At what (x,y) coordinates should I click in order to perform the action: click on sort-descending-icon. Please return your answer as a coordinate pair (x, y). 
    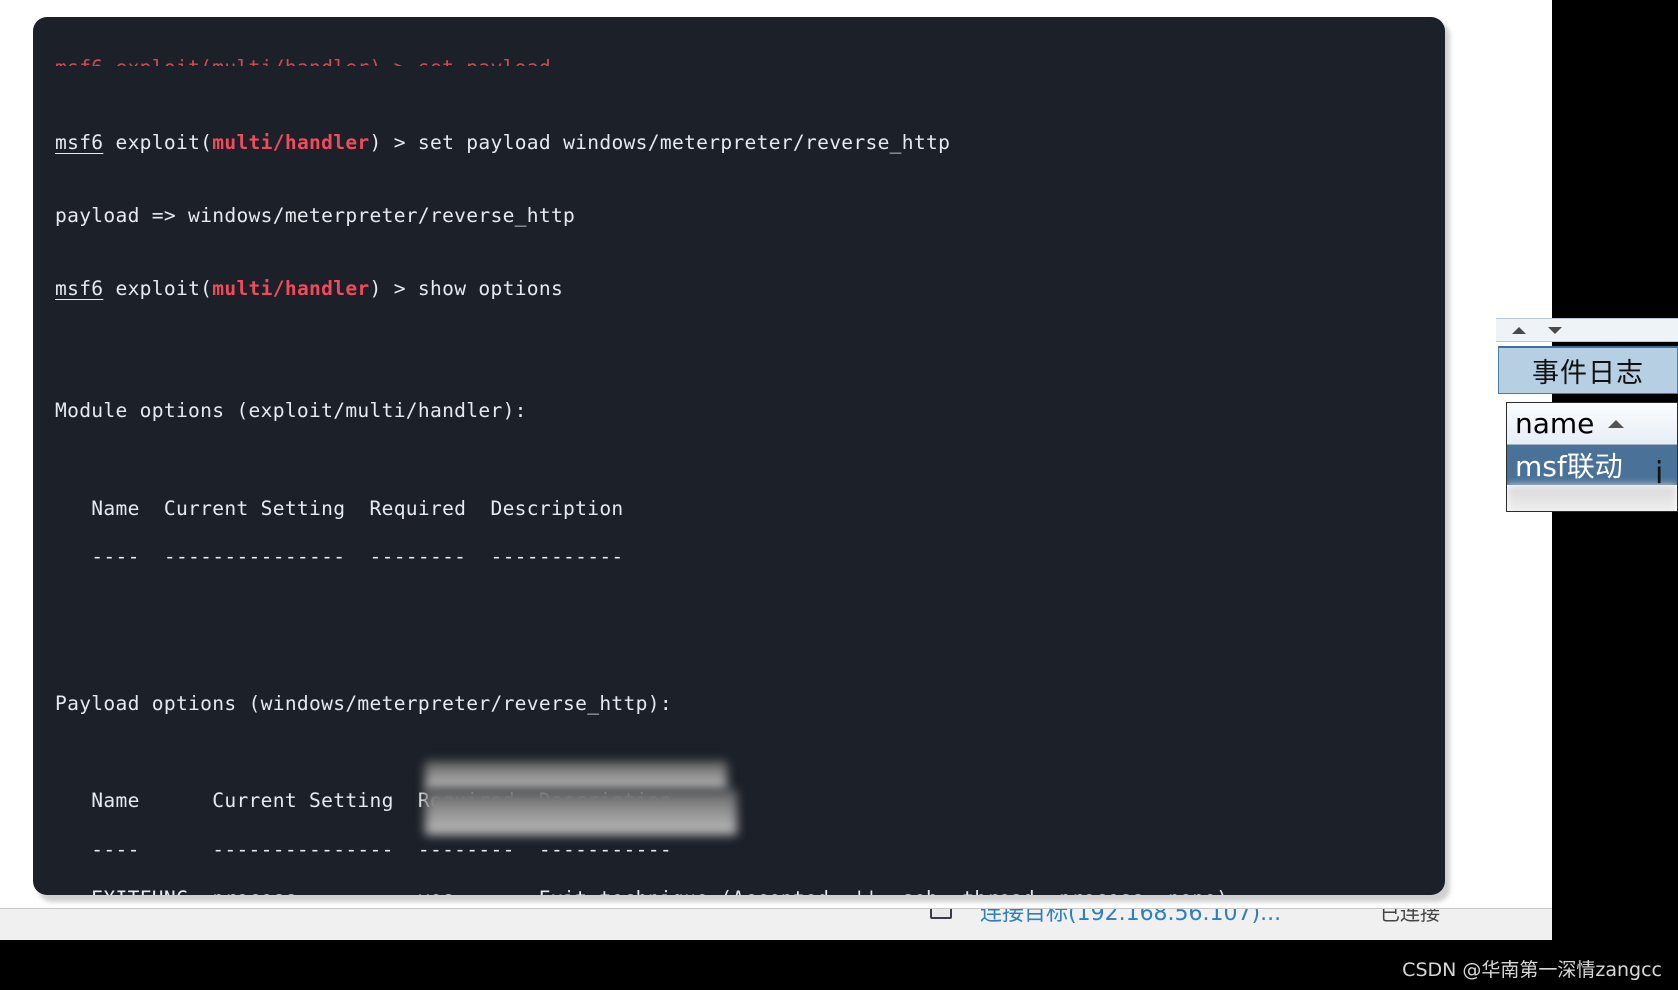
    Looking at the image, I should click on (1555, 330).